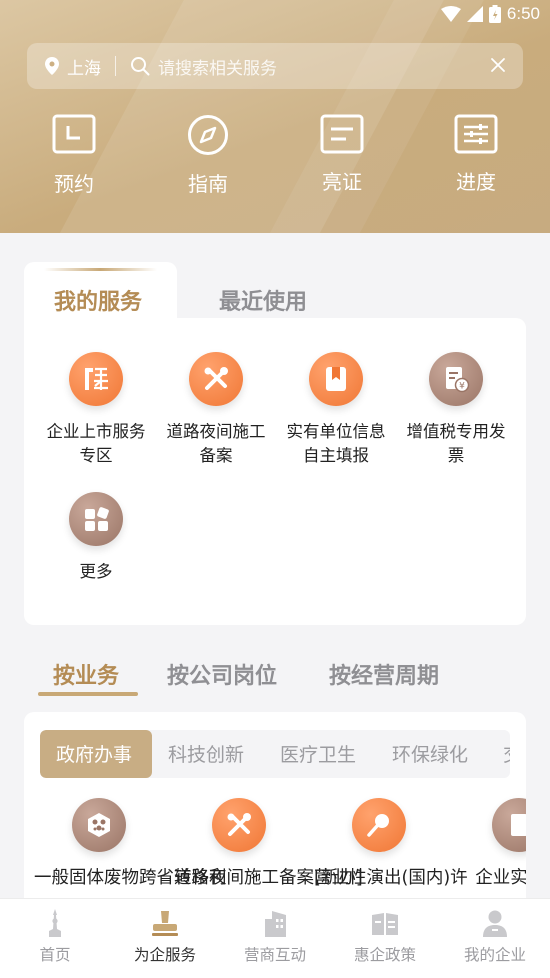 The image size is (550, 978). I want to click on nav-label: 我的企业, so click(494, 955).